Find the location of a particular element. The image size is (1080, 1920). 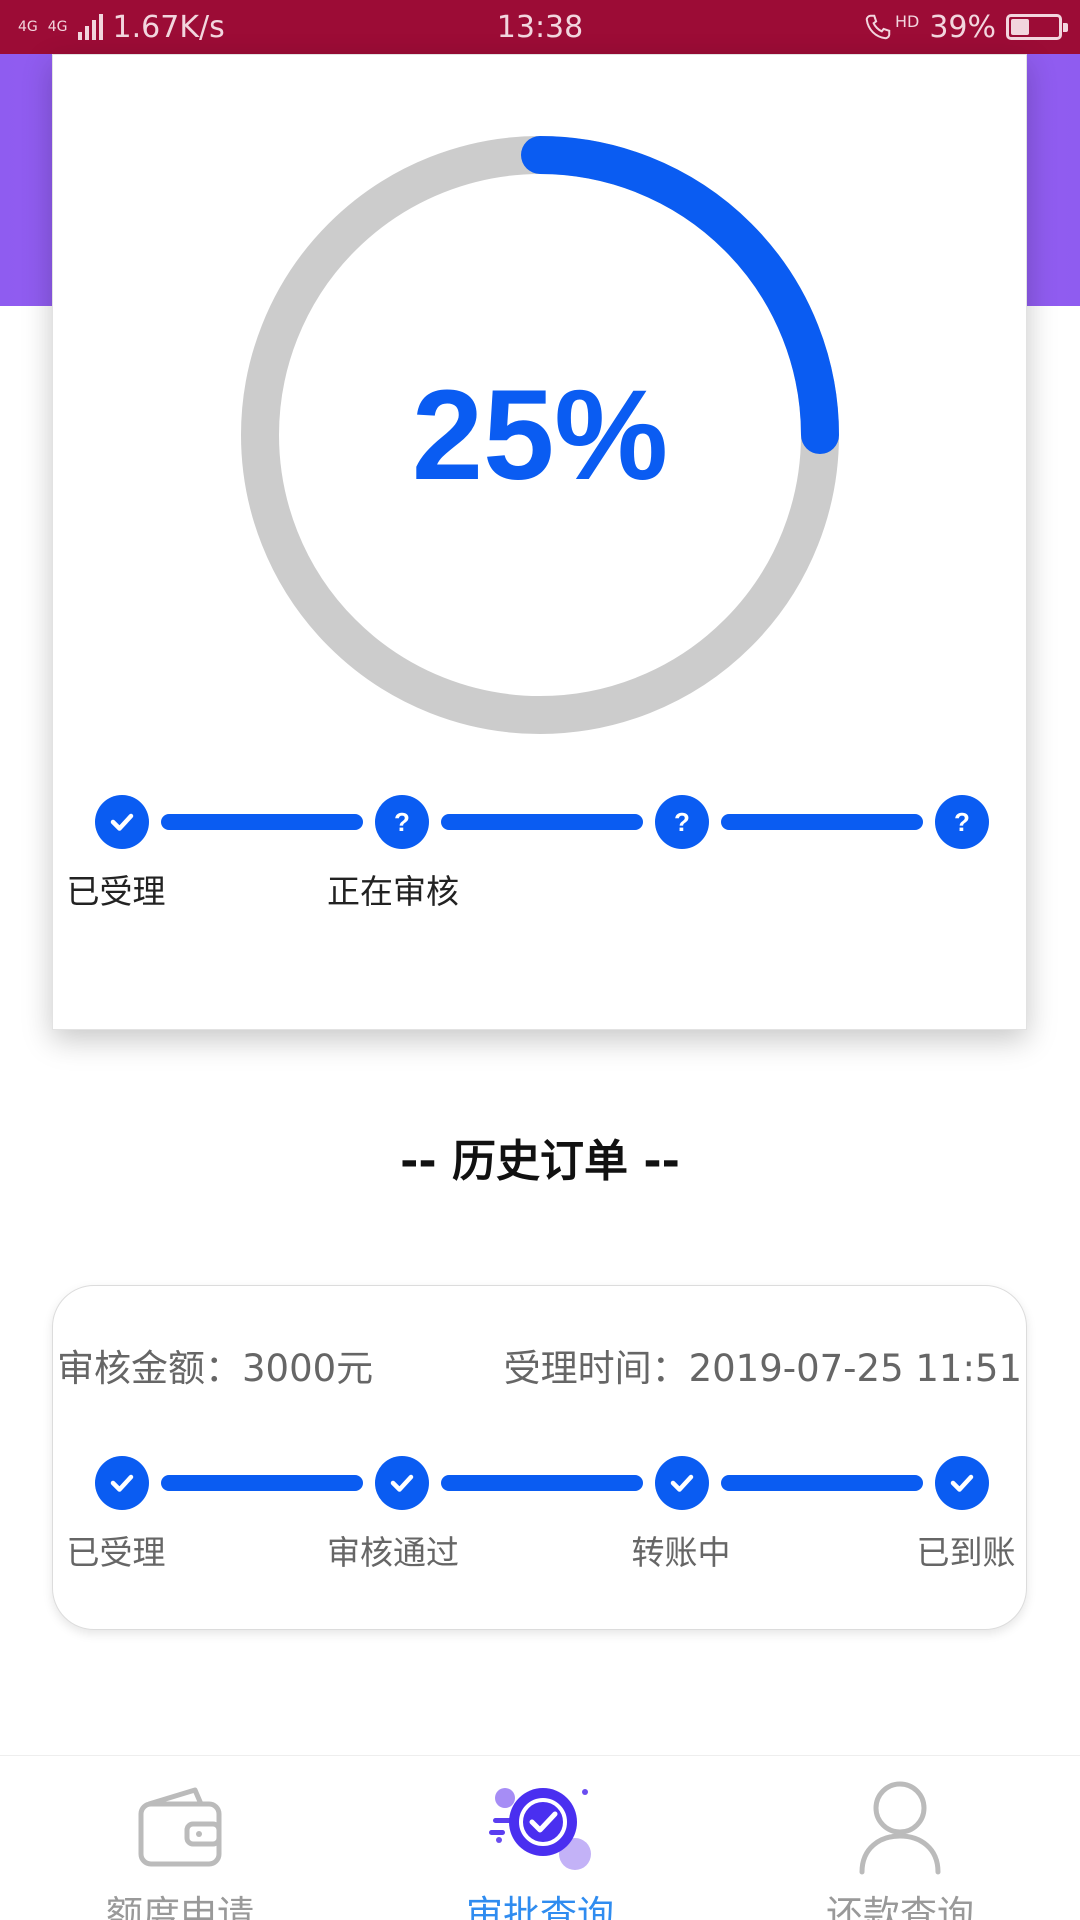

signal-icon is located at coordinates (90, 27).